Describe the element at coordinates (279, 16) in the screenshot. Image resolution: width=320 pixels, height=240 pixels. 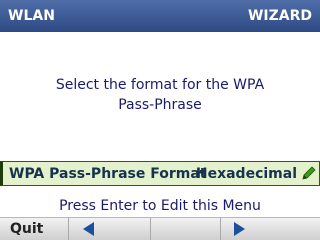
I see `wizard-title: WIZARD` at that location.